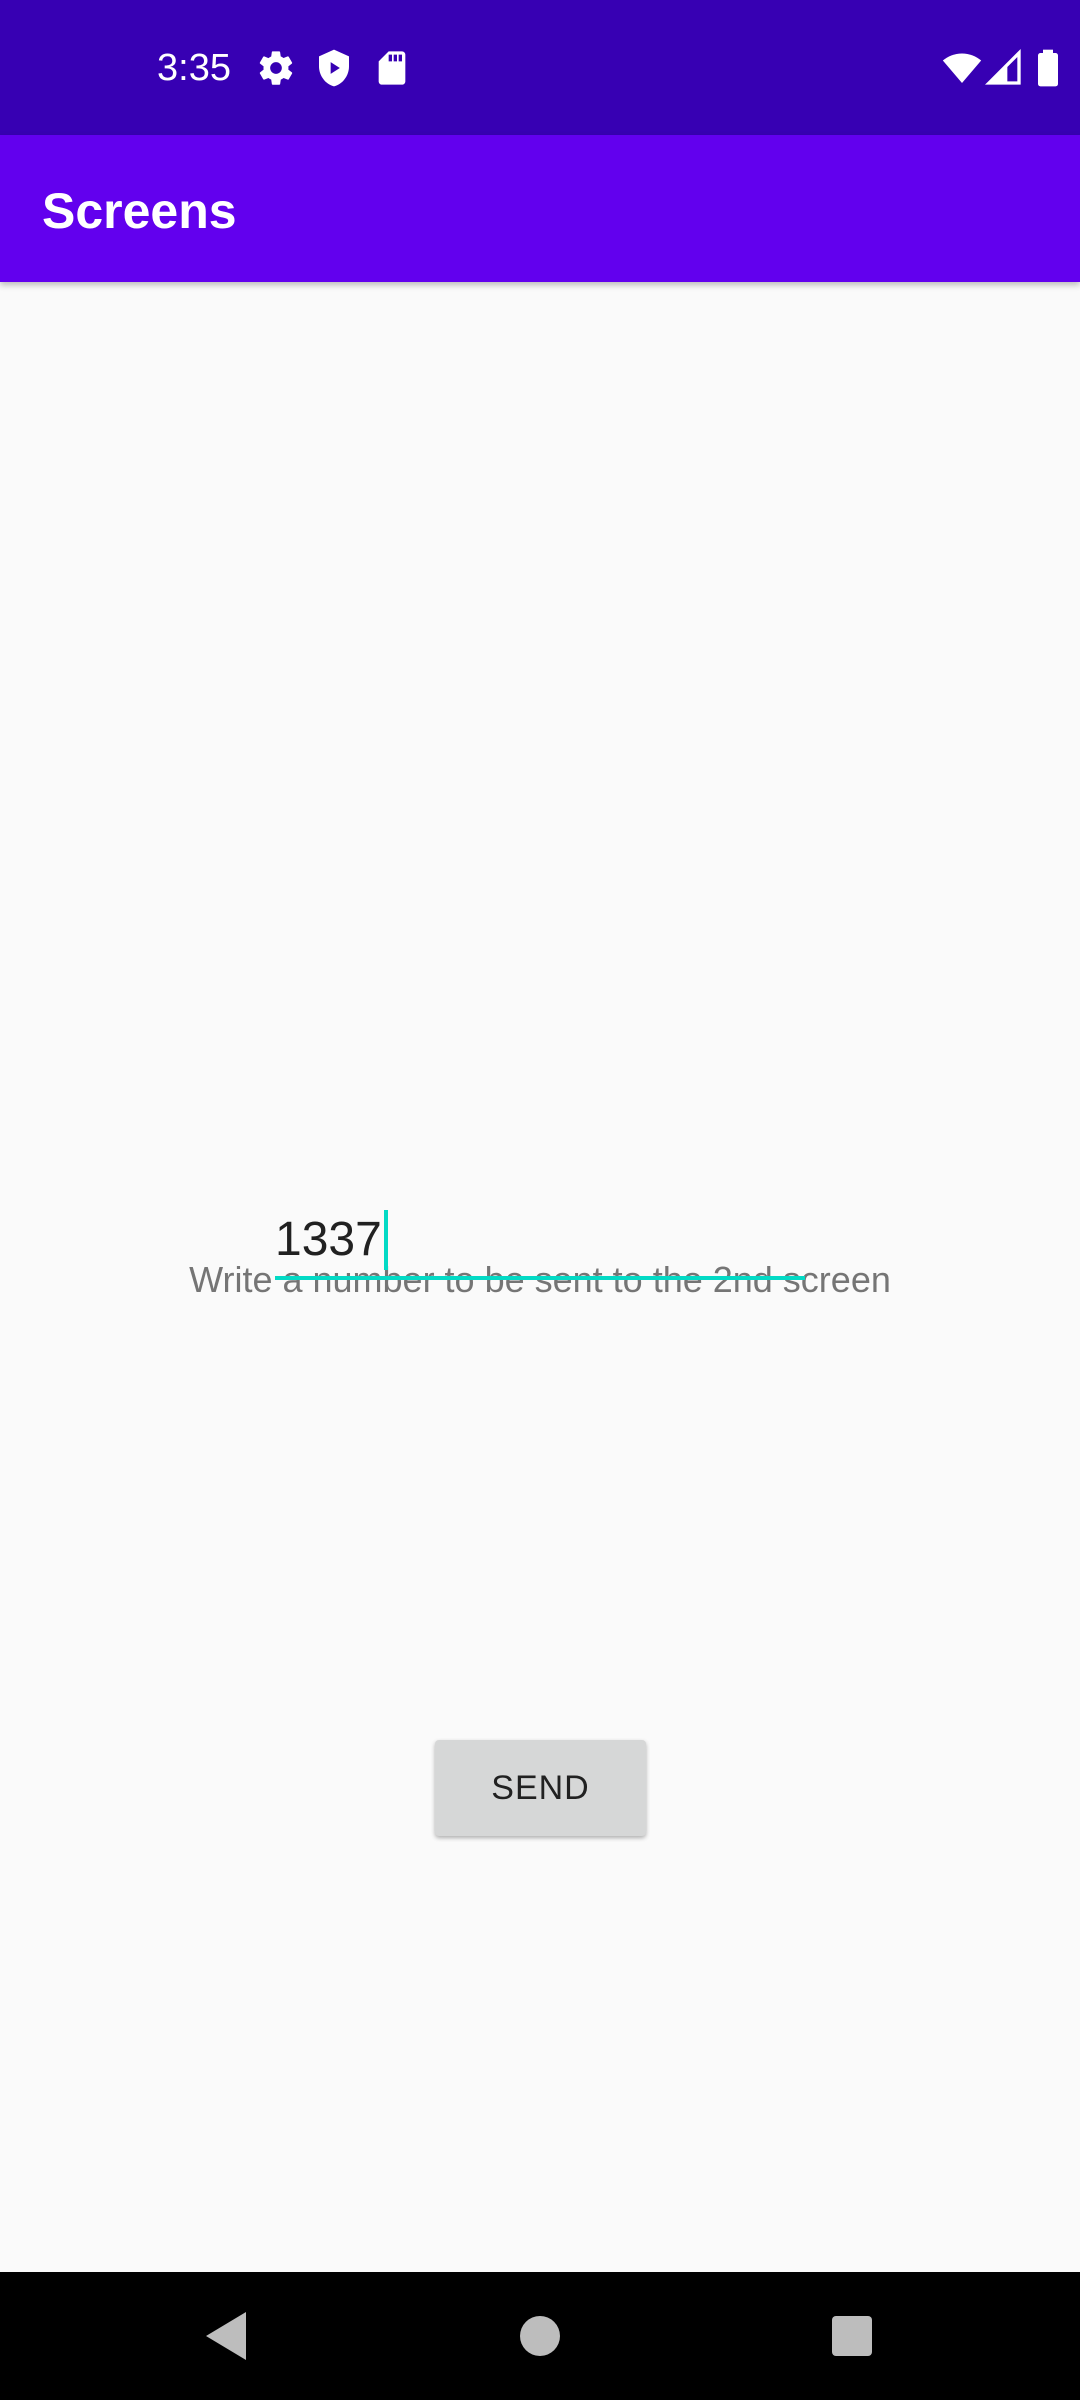 The height and width of the screenshot is (2400, 1080). I want to click on number-input: 1337, so click(540, 1240).